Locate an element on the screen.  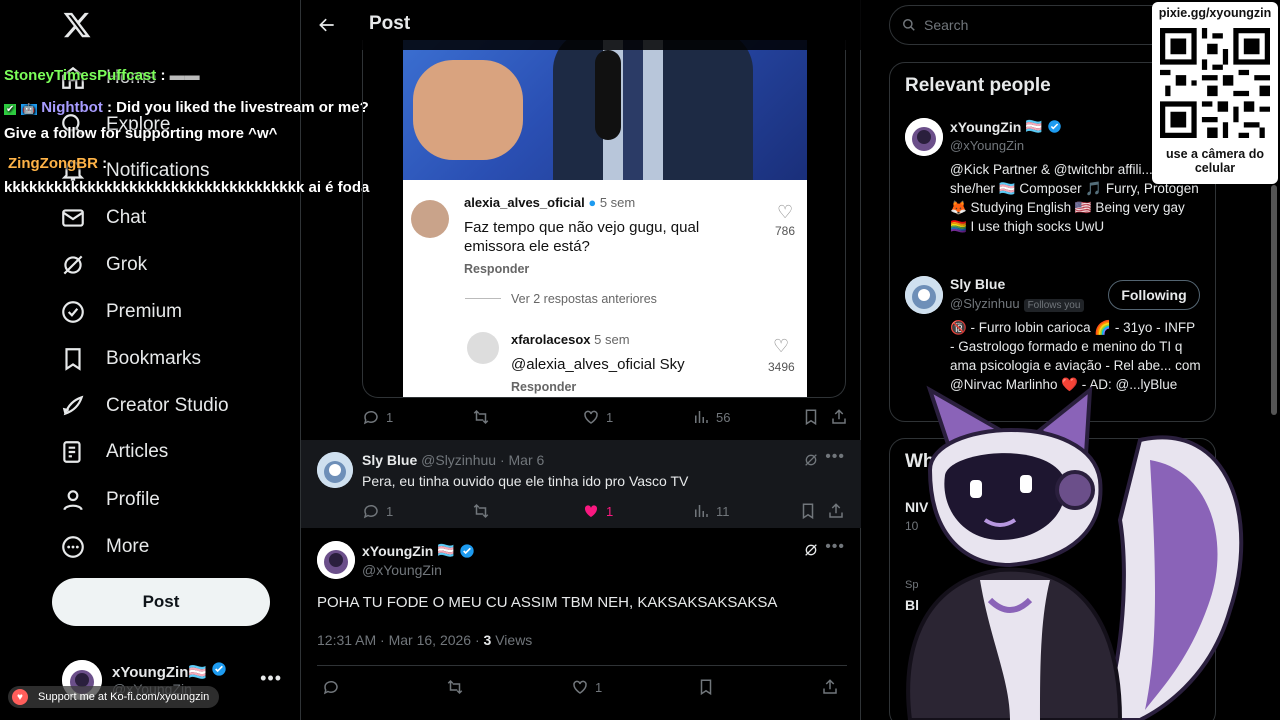
follows-you-badge: Follows you is located at coordinates (1054, 305).